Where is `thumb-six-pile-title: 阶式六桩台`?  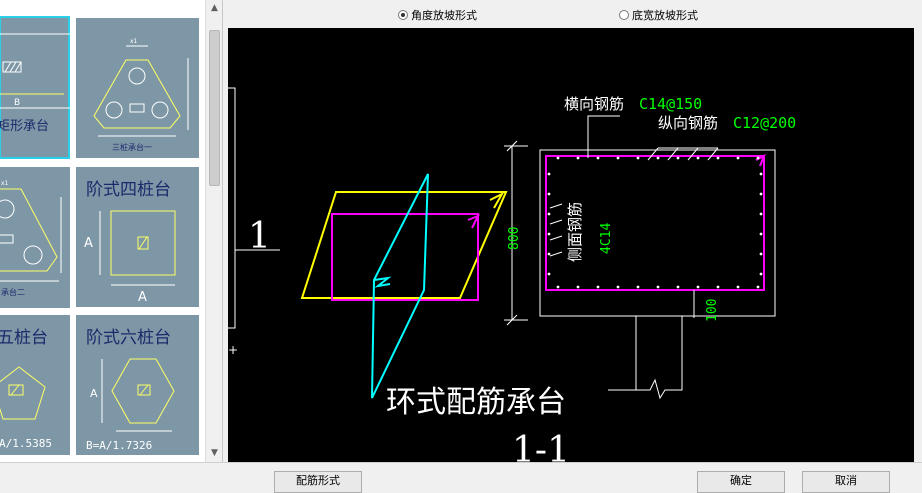
thumb-six-pile-title: 阶式六桩台 is located at coordinates (128, 338).